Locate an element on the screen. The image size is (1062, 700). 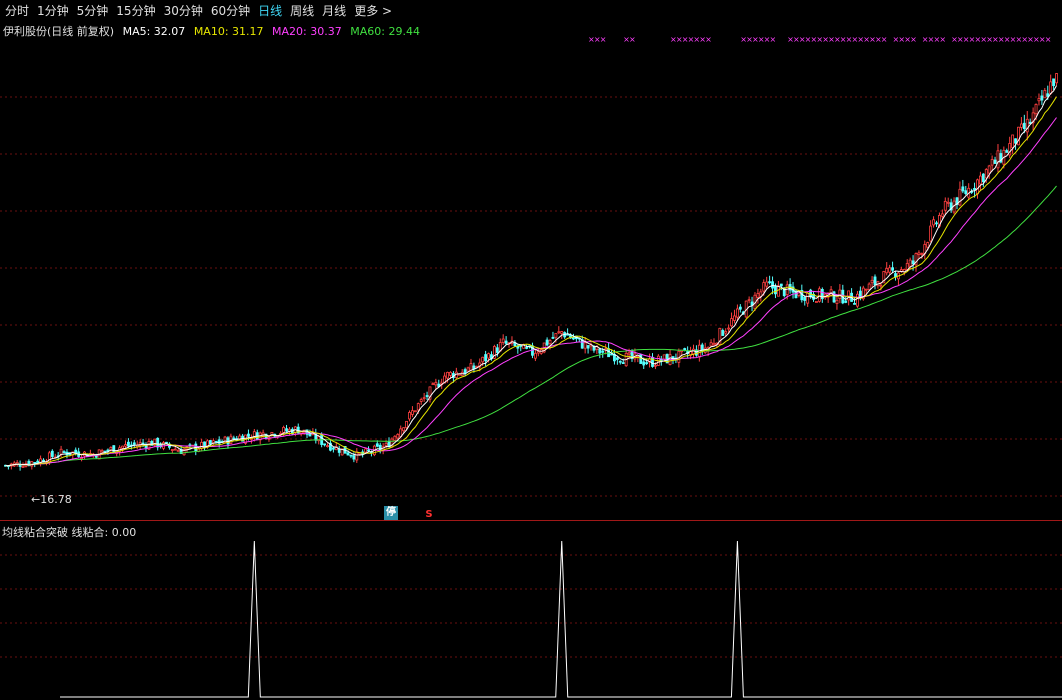
period-tab-3: 15分钟 is located at coordinates (135, 10).